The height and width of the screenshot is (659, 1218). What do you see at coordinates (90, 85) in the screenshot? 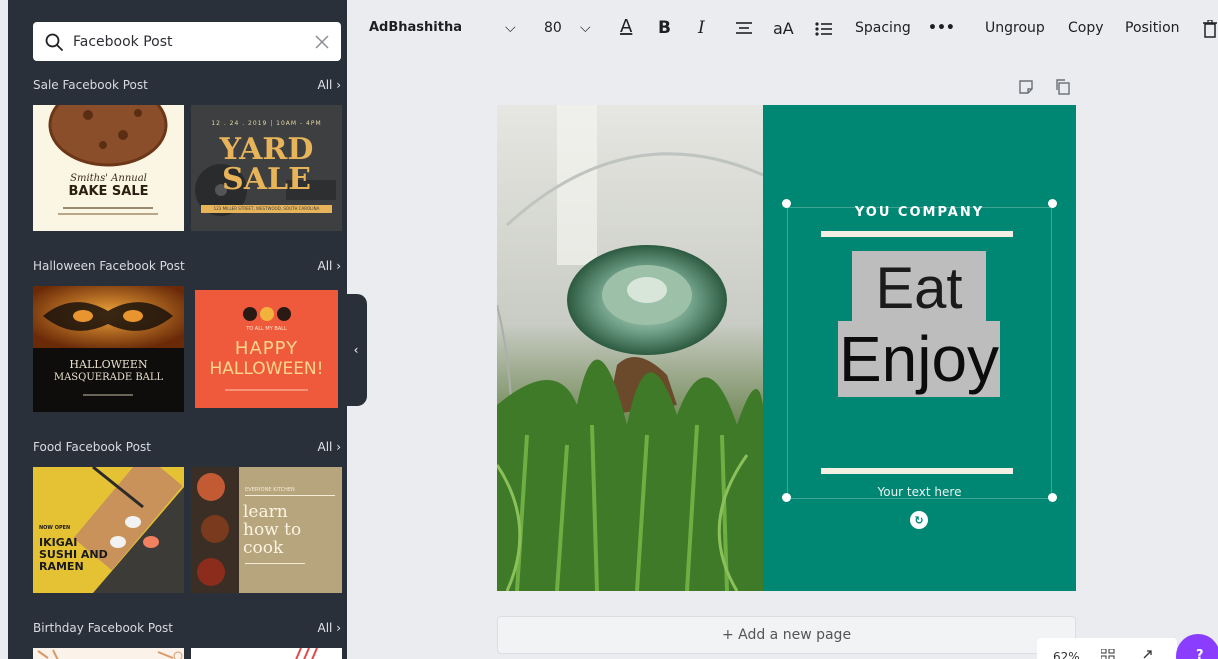
I see `section-title: Sale Facebook Post` at bounding box center [90, 85].